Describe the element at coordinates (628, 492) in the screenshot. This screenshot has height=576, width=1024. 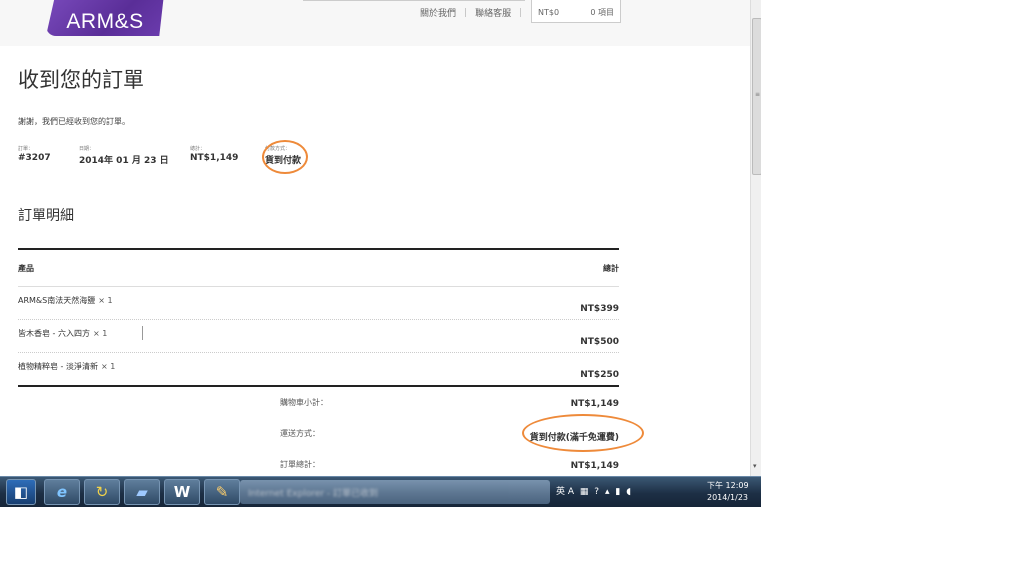
I see `volume-icon: ◖` at that location.